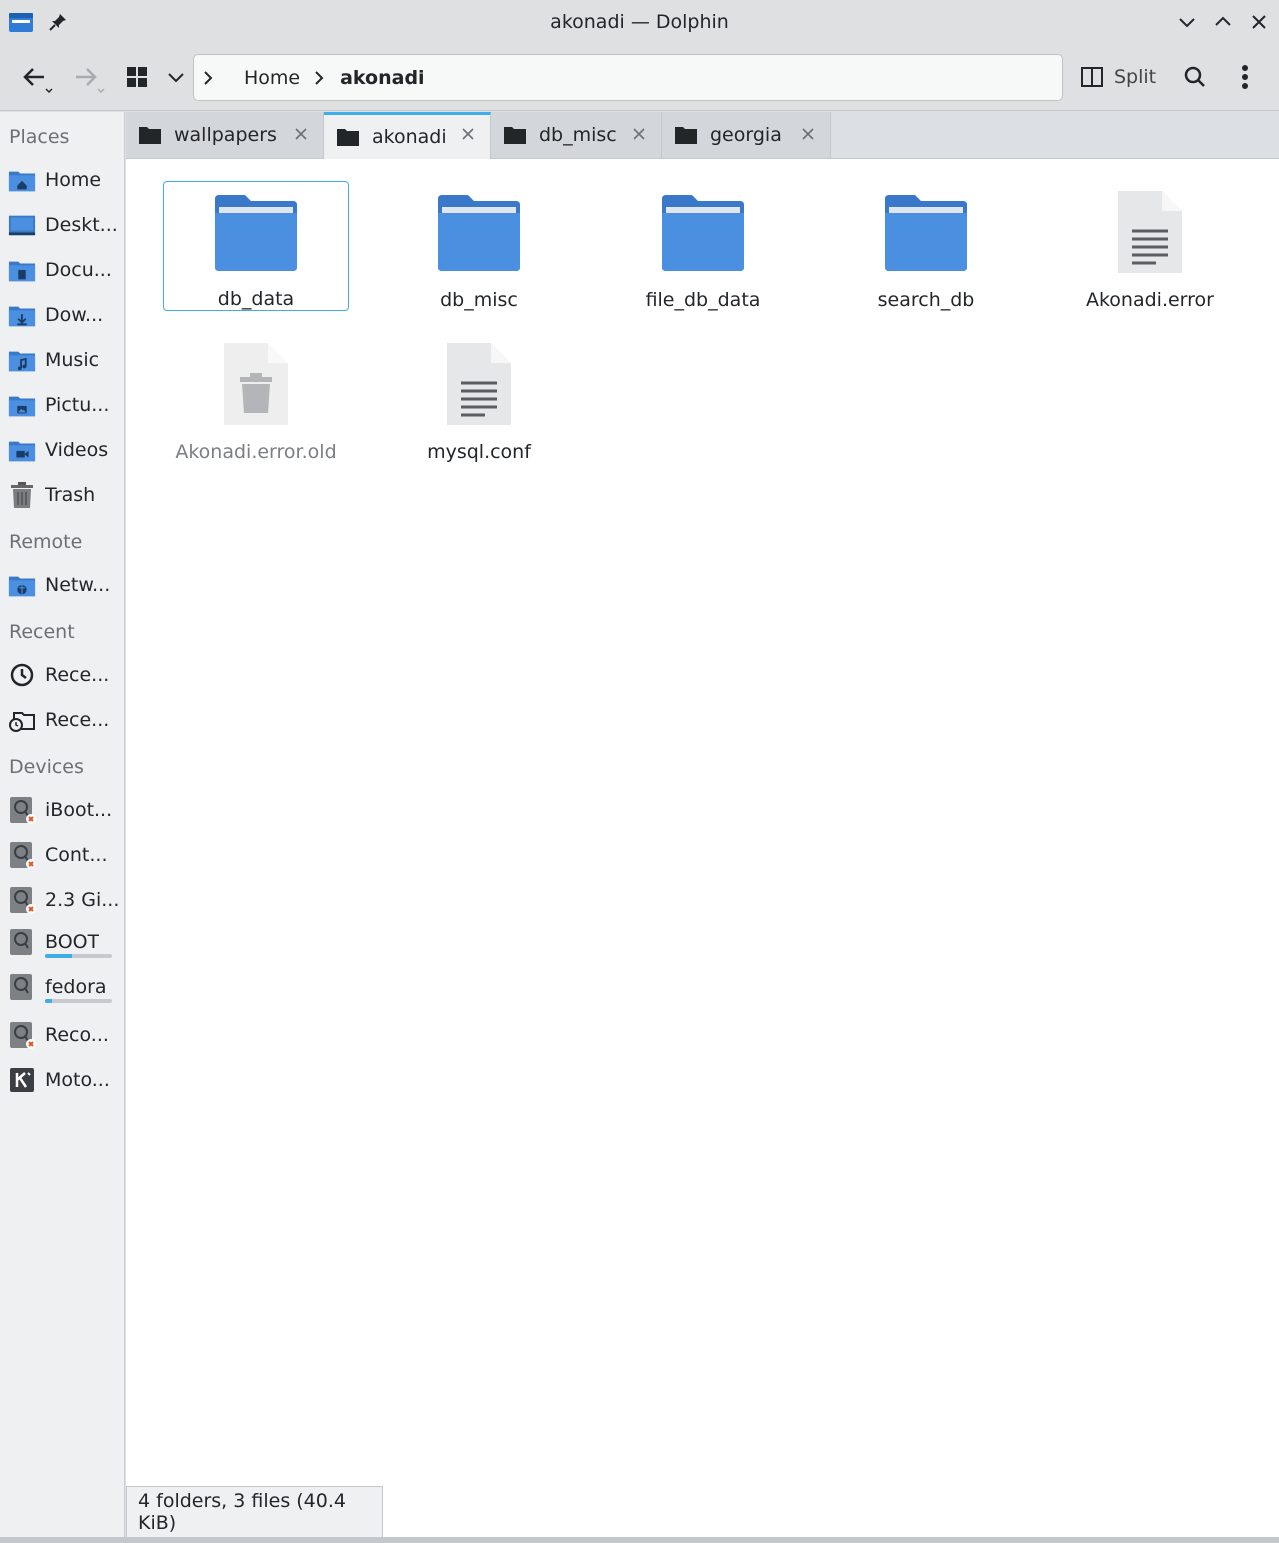 The image size is (1279, 1543). I want to click on window-title: akonadi — Dolphin, so click(639, 22).